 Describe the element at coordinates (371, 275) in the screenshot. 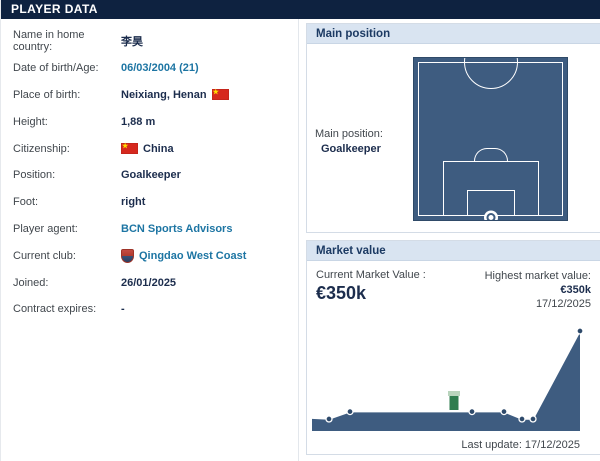

I see `current-market-value-label: Current Market Value :` at that location.